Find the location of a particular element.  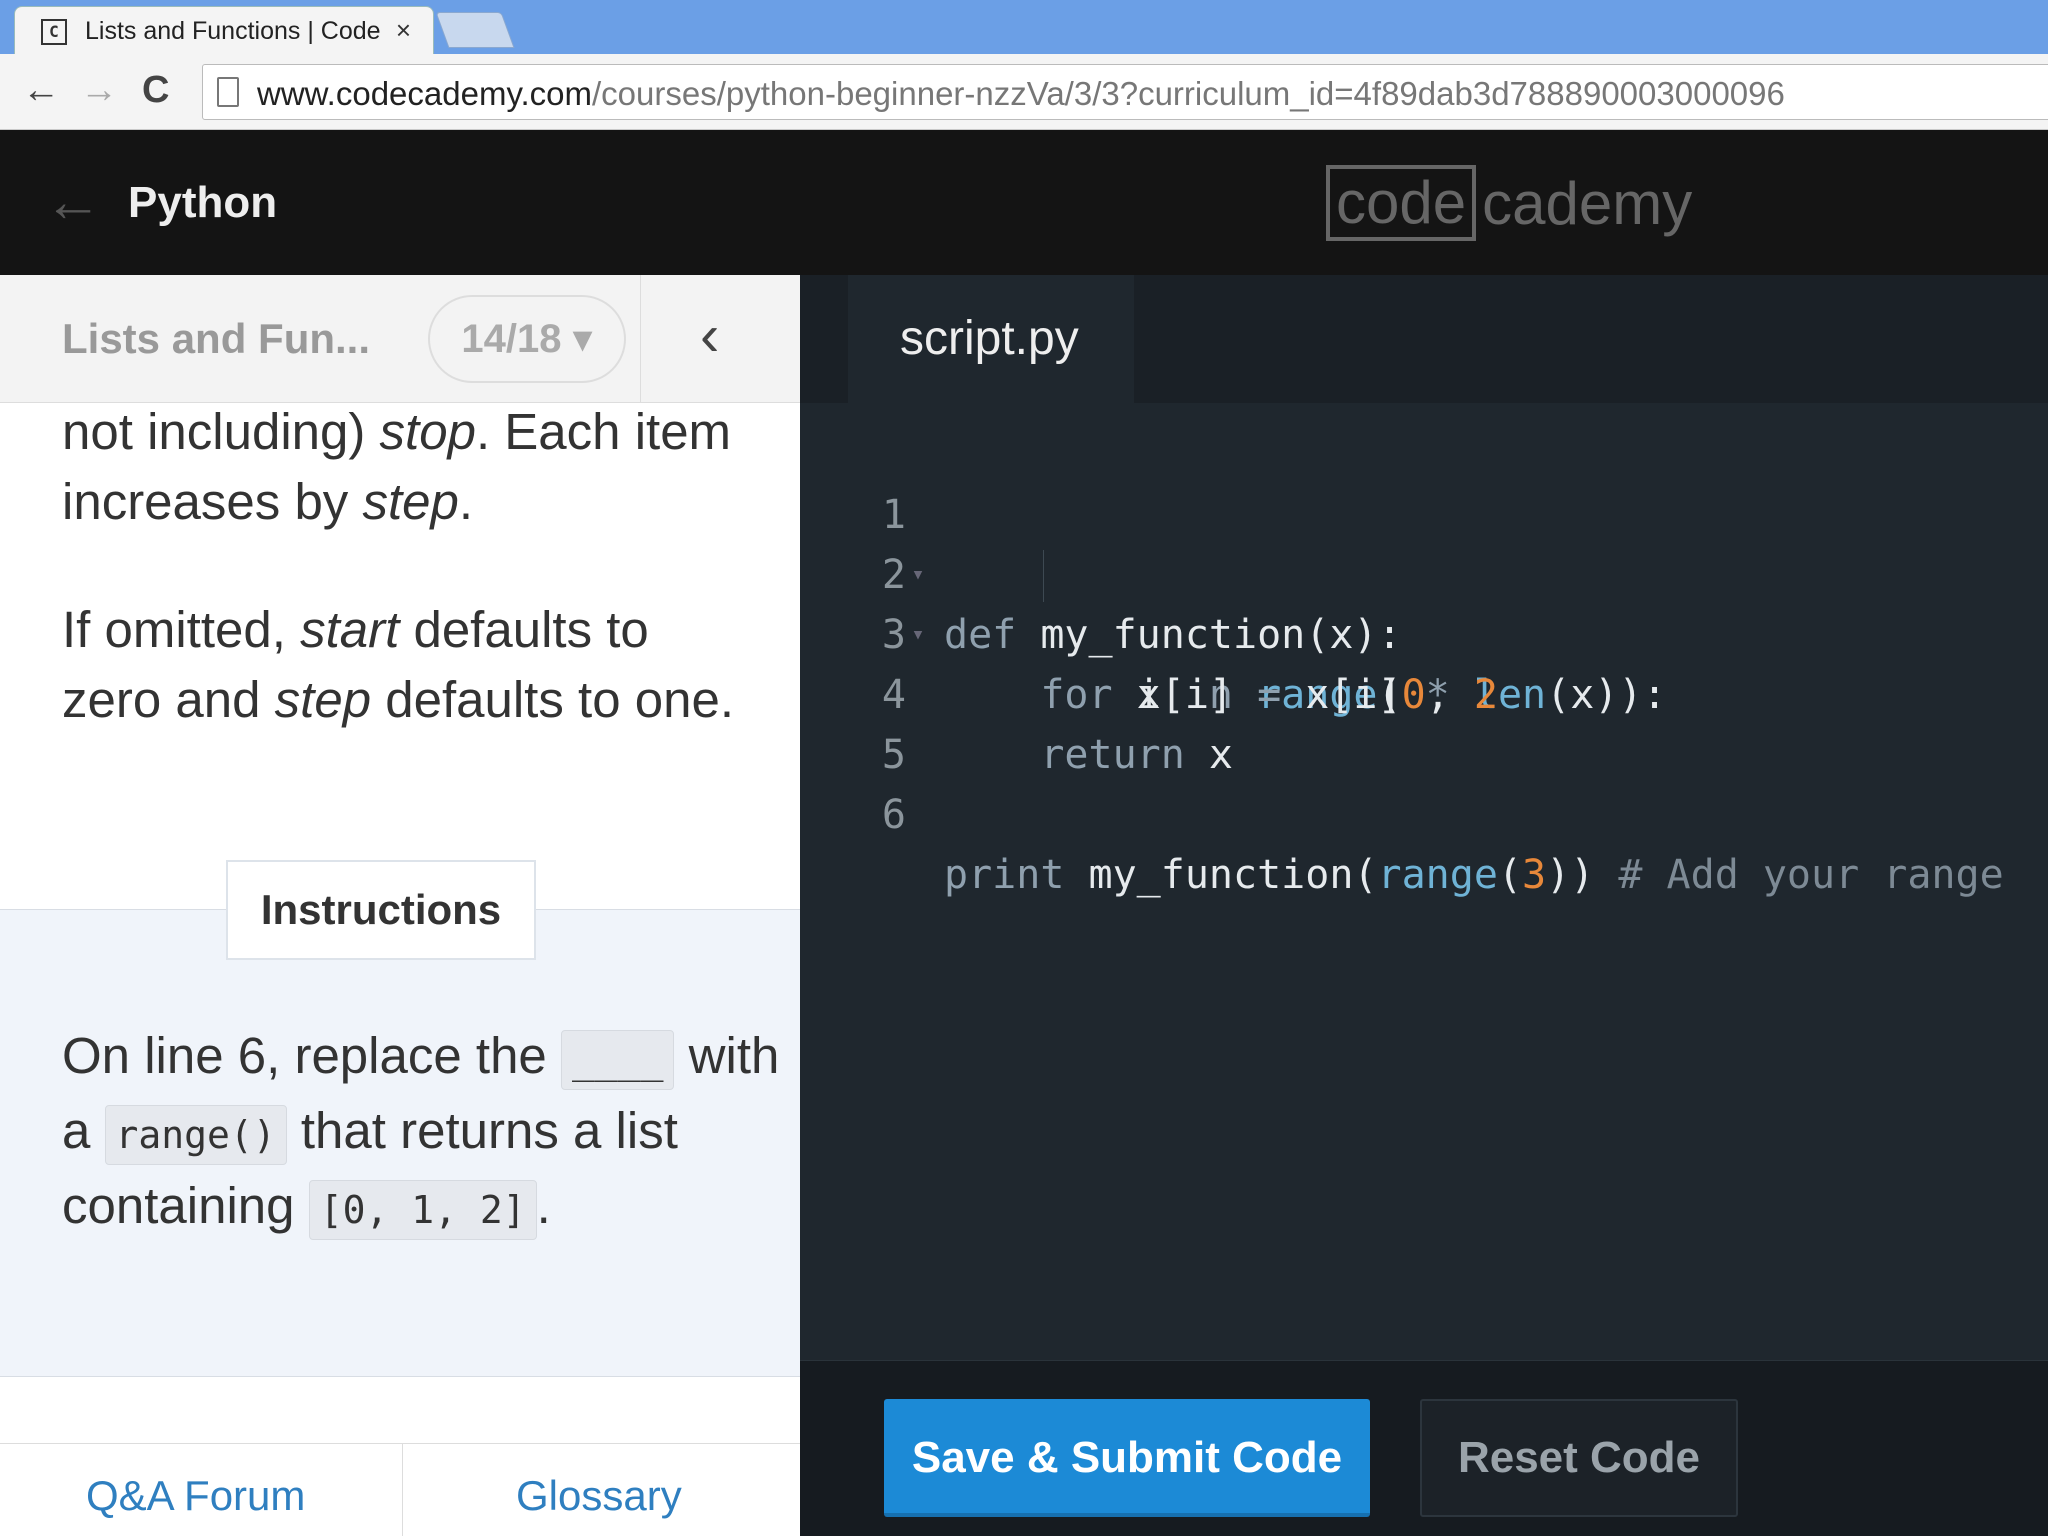

course-title: Python is located at coordinates (202, 203).